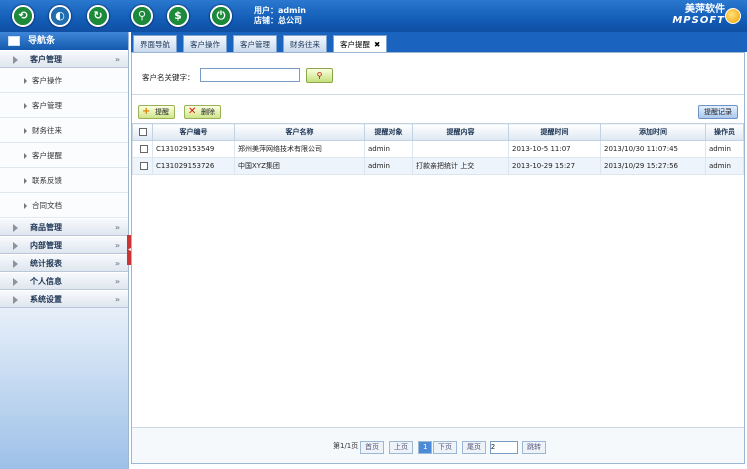  I want to click on column-header: 添加时间, so click(653, 132).